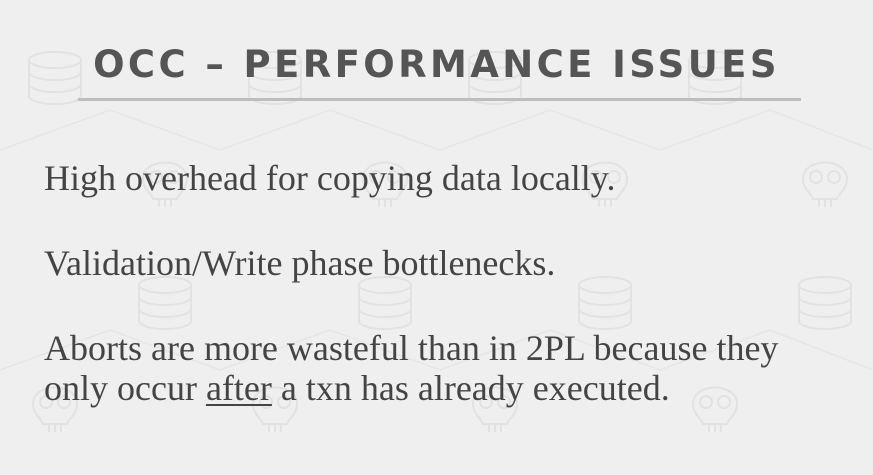 This screenshot has width=873, height=475. Describe the element at coordinates (330, 178) in the screenshot. I see `bullet-copy-overhead: High overhead for copying data locally.` at that location.